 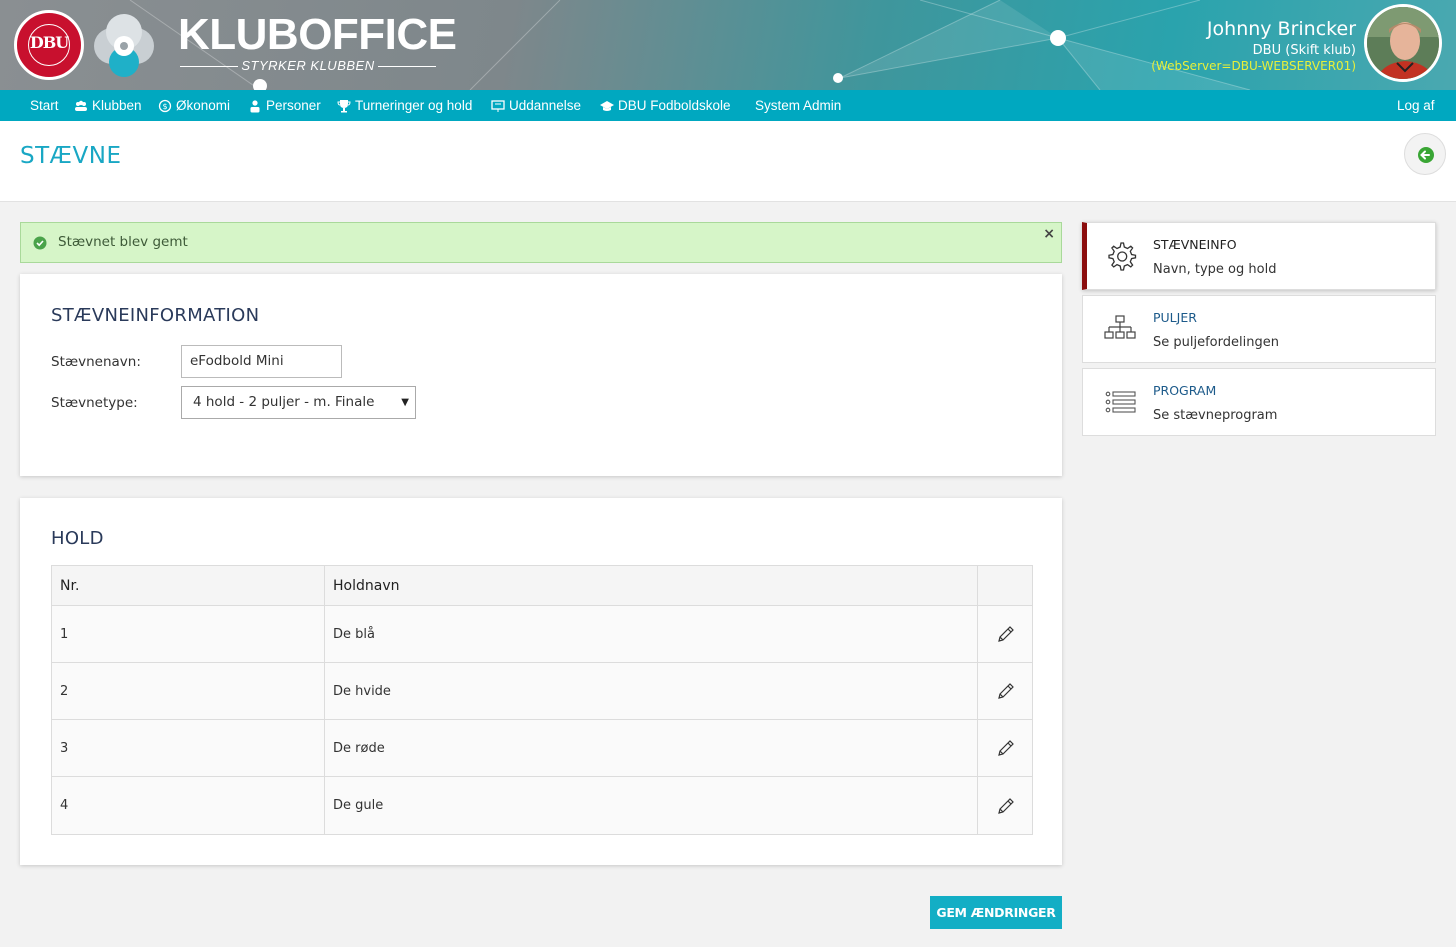 I want to click on nav-okonomi-label: Økonomi, so click(x=203, y=105).